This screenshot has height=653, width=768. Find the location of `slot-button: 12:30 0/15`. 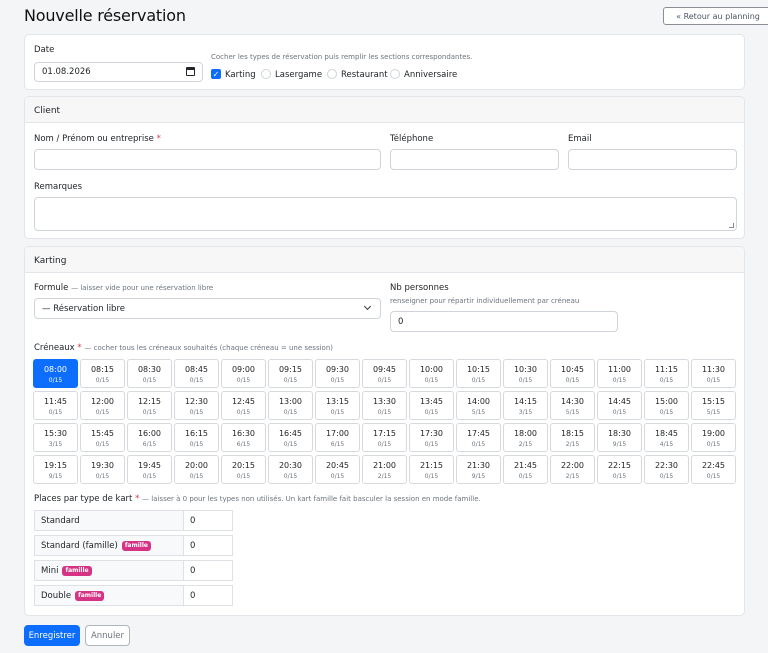

slot-button: 12:30 0/15 is located at coordinates (196, 405).